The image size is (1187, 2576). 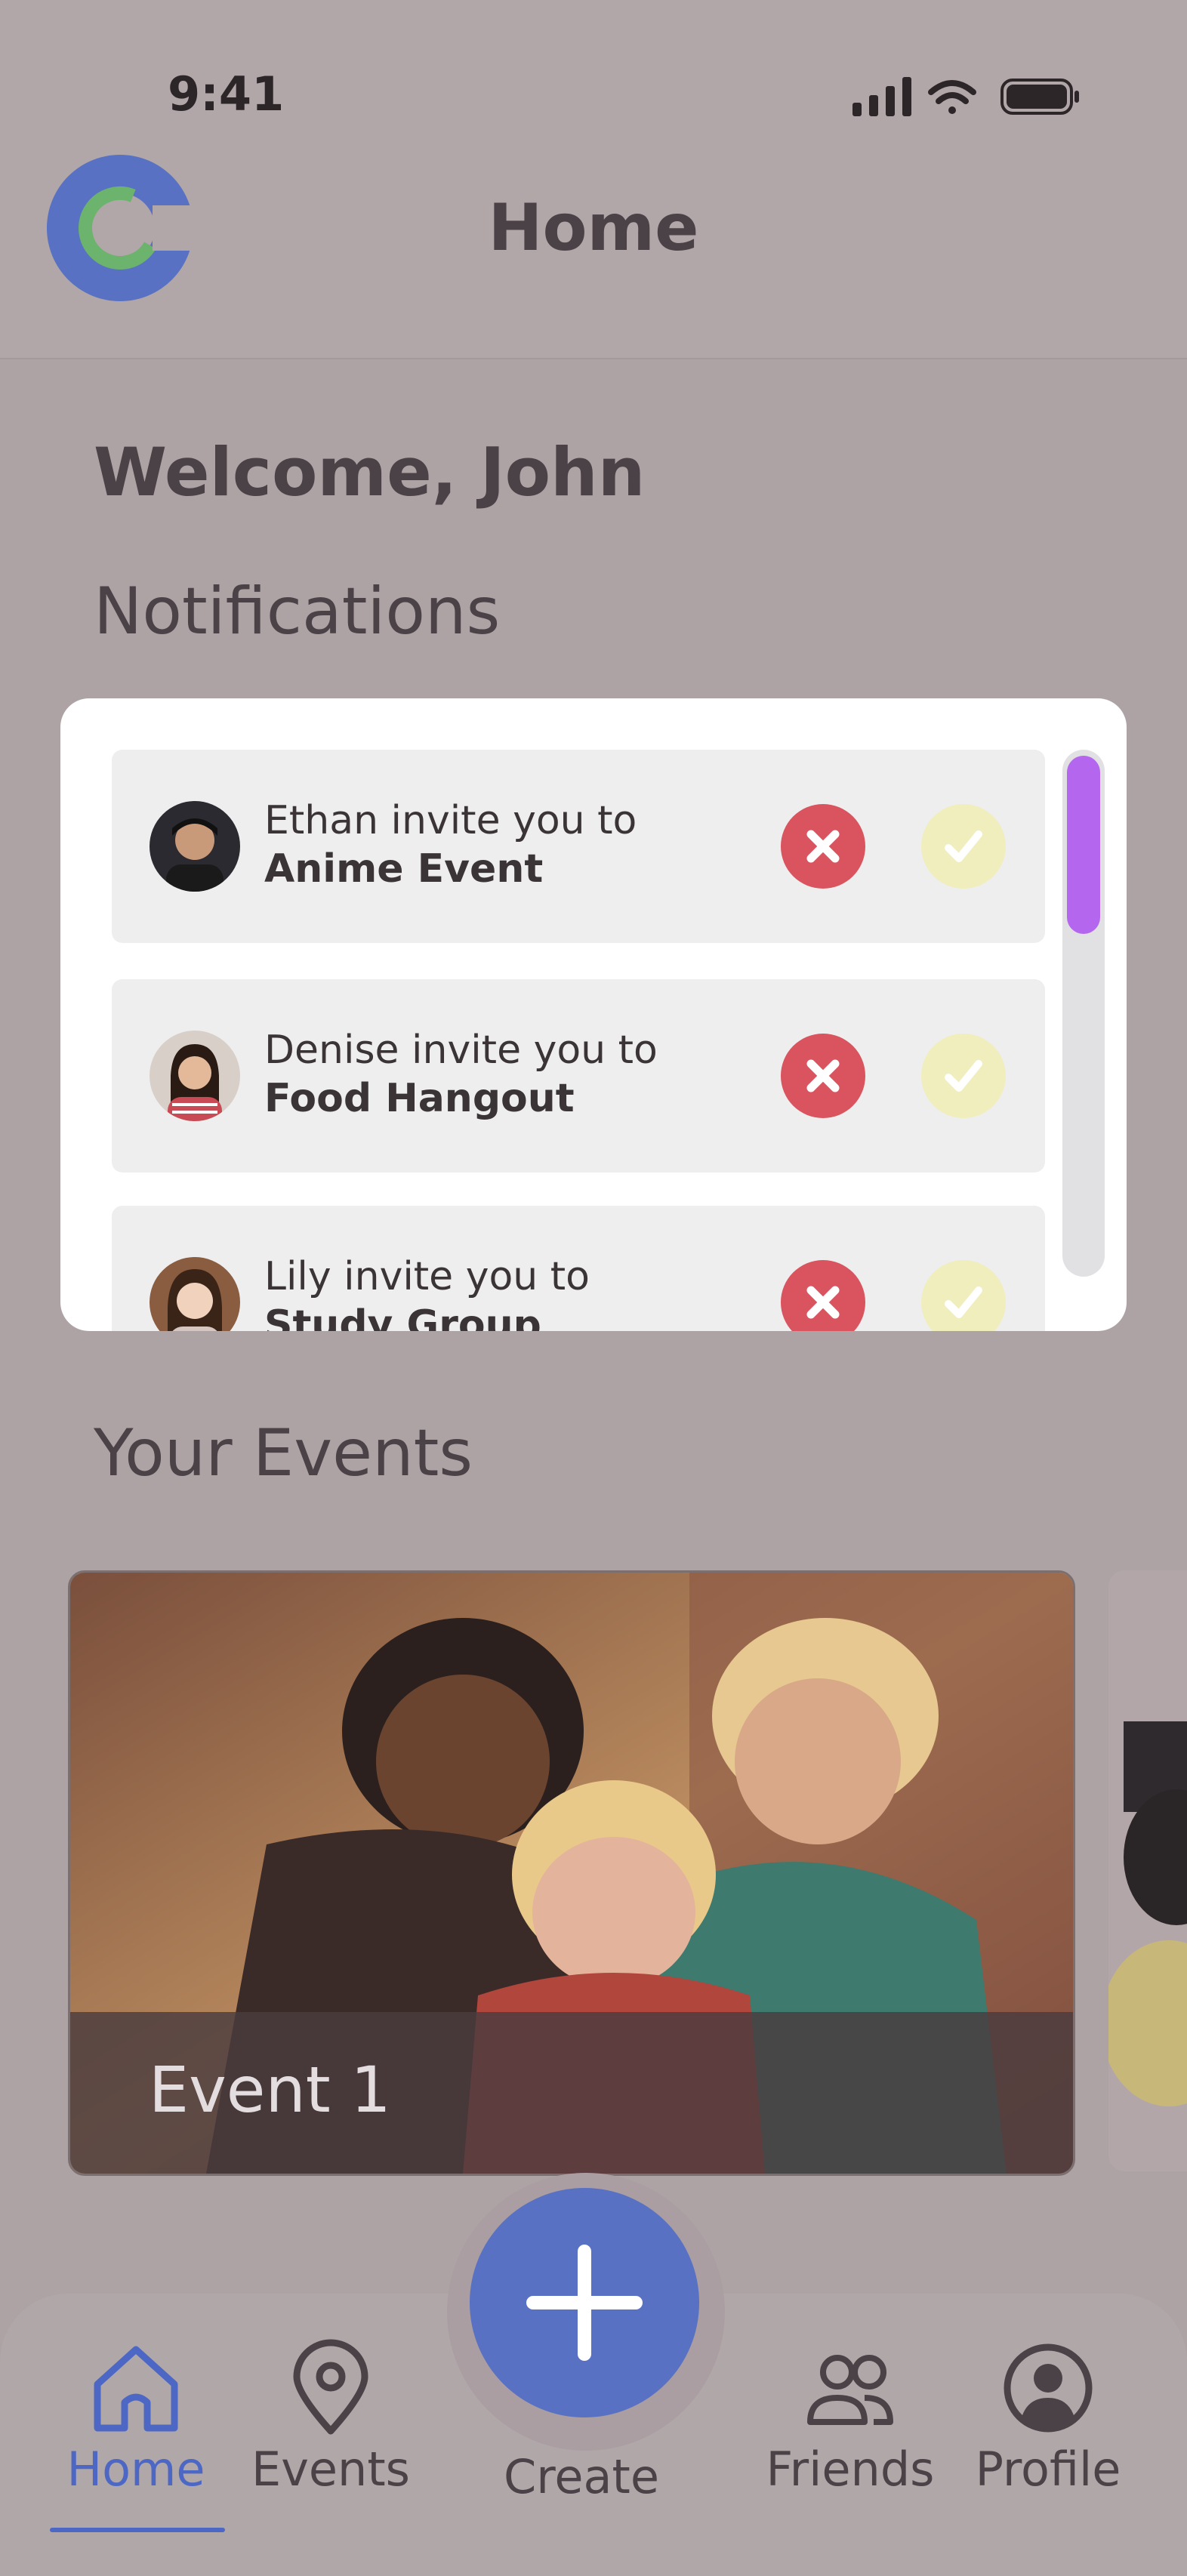 What do you see at coordinates (404, 869) in the screenshot?
I see `notification-event: Anime Event` at bounding box center [404, 869].